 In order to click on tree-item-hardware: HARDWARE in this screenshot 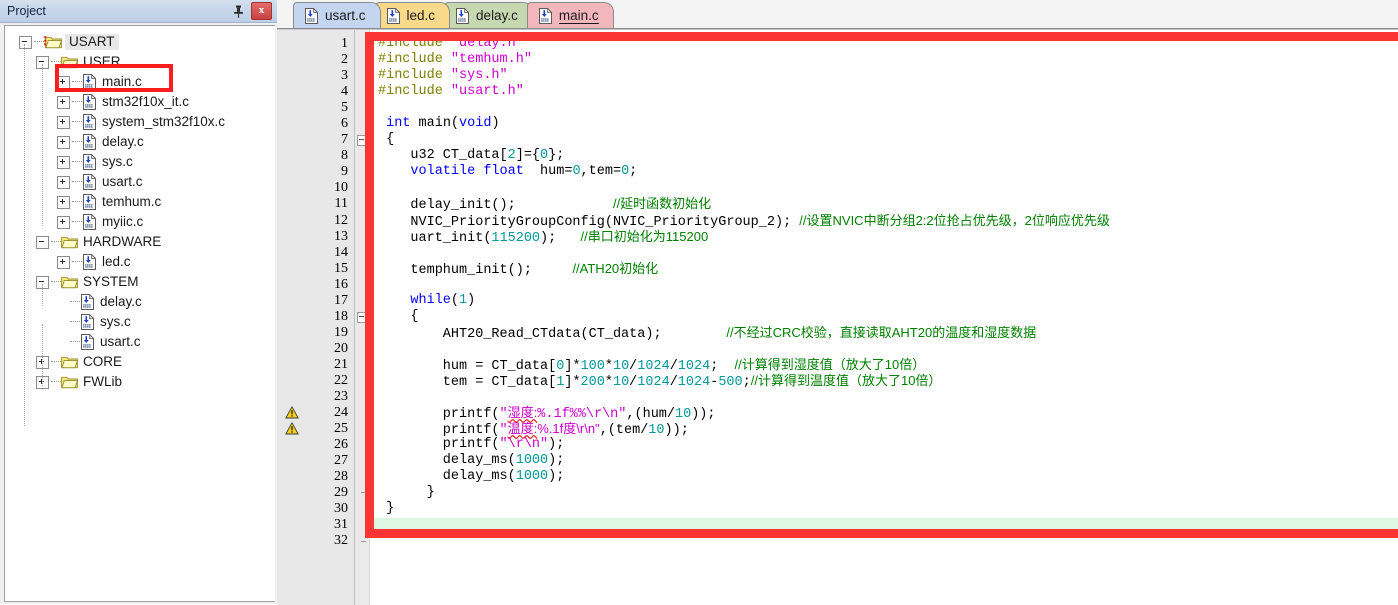, I will do `click(143, 242)`.